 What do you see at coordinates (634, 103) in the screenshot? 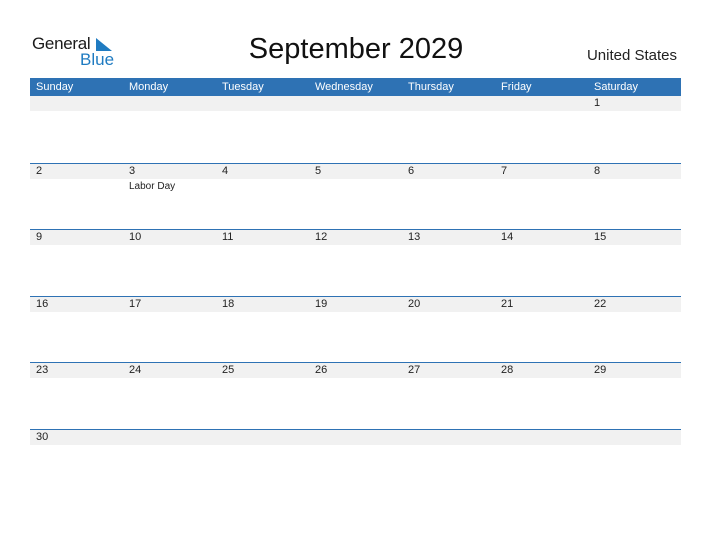
I see `day-number: 1` at bounding box center [634, 103].